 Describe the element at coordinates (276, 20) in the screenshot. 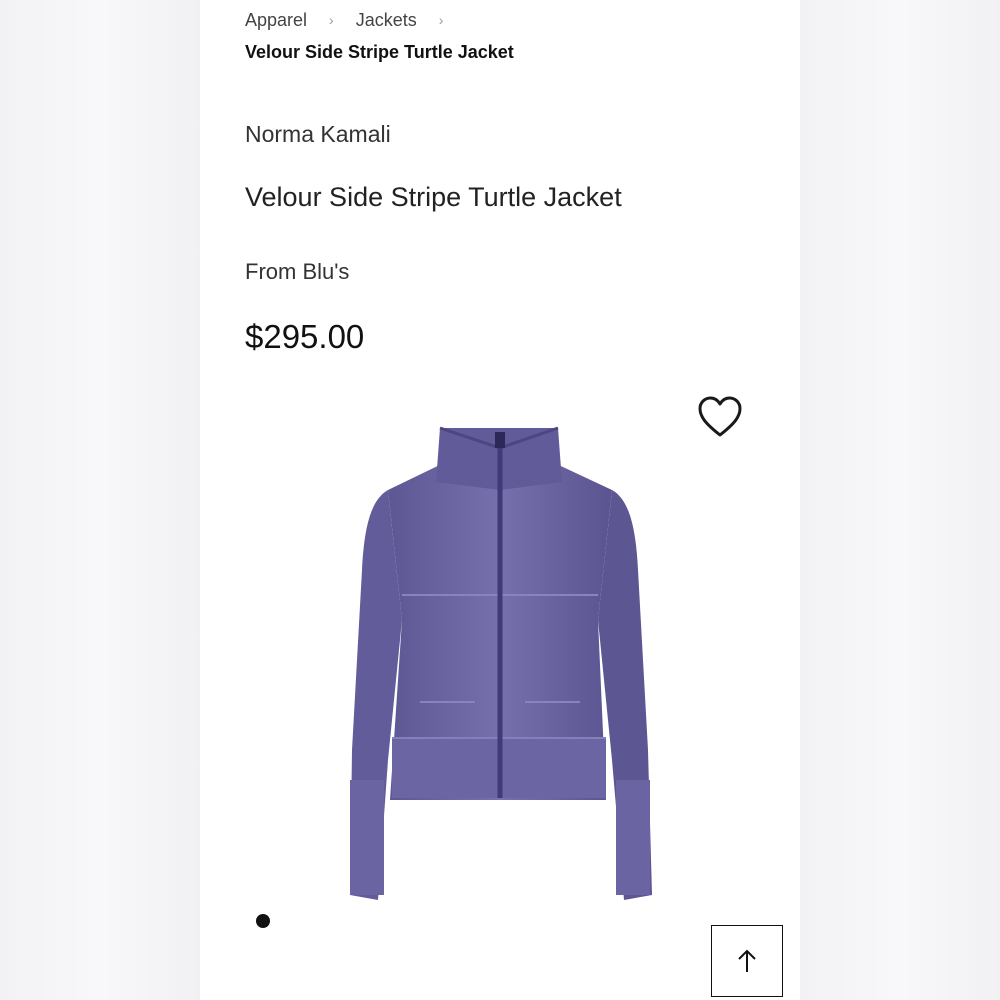

I see `breadcrumb-apparel-link: Apparel` at that location.